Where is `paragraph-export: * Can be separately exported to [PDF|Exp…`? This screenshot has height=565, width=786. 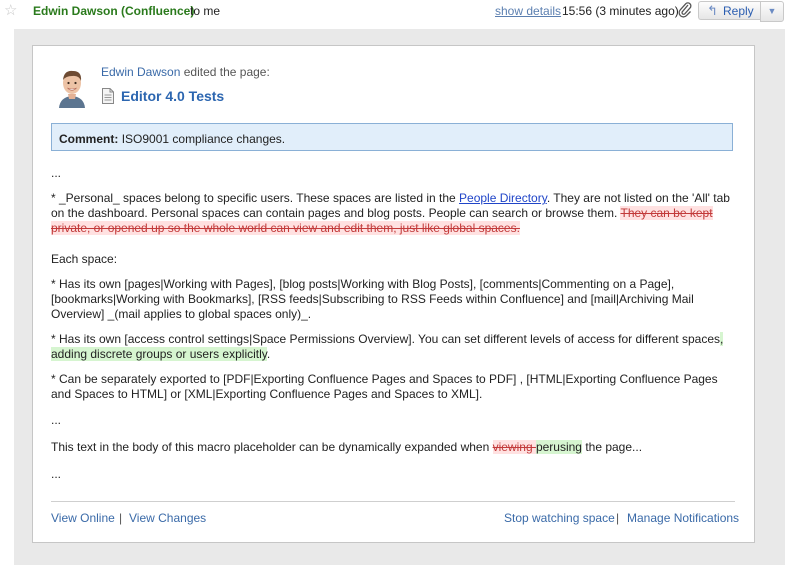
paragraph-export: * Can be separately exported to [PDF|Exp… is located at coordinates (384, 386).